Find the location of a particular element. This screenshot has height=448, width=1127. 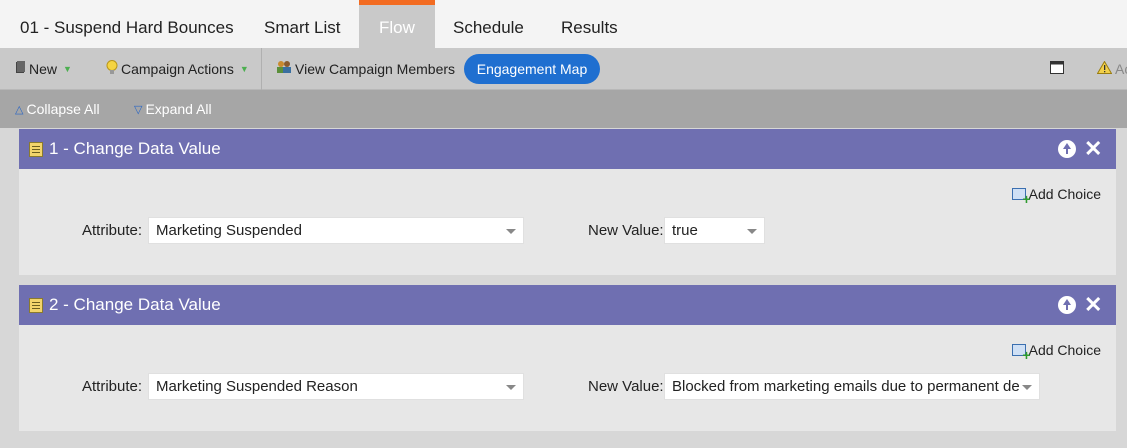

tab-results: Results is located at coordinates (589, 24).